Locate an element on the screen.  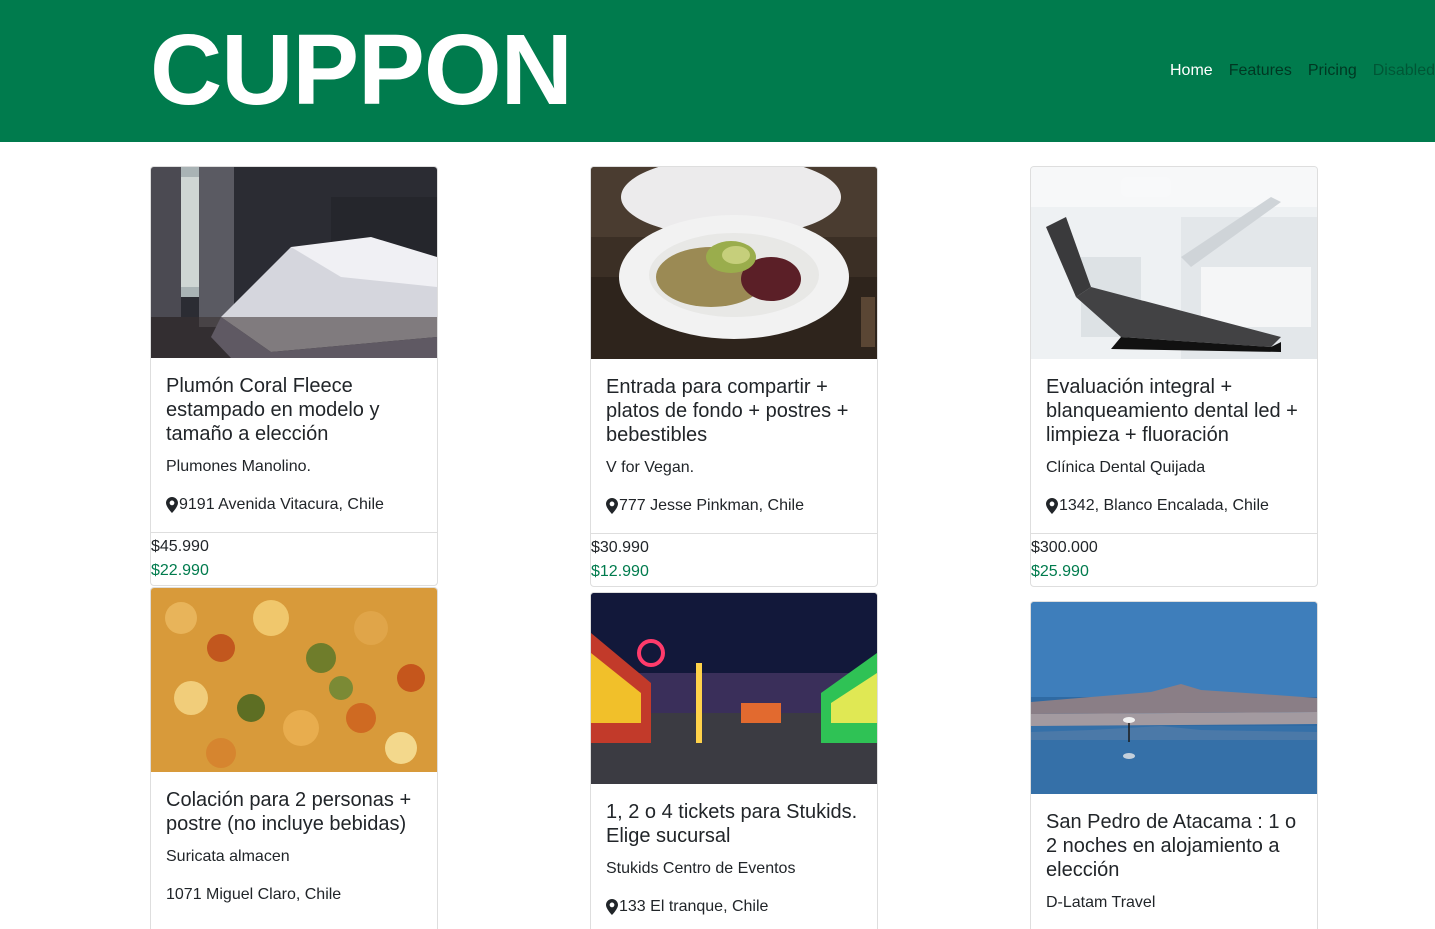
deal-location: 133 El tranque, Chile is located at coordinates (734, 907).